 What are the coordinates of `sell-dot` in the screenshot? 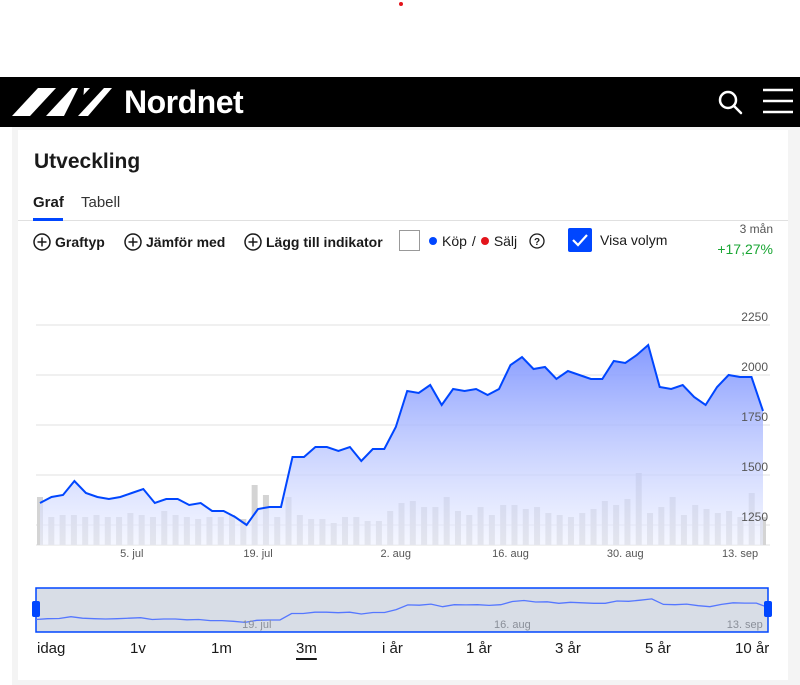 It's located at (484, 241).